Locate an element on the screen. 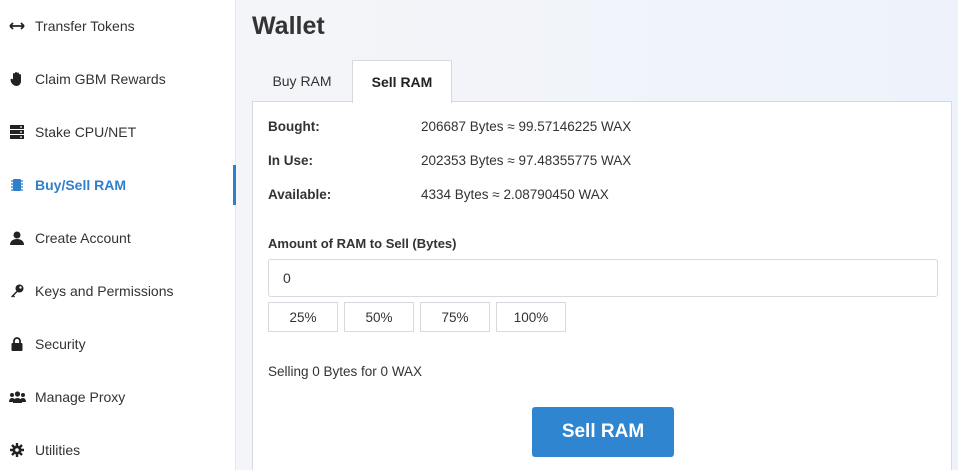 The height and width of the screenshot is (470, 958). sidebar-item-label: Create Account is located at coordinates (83, 238).